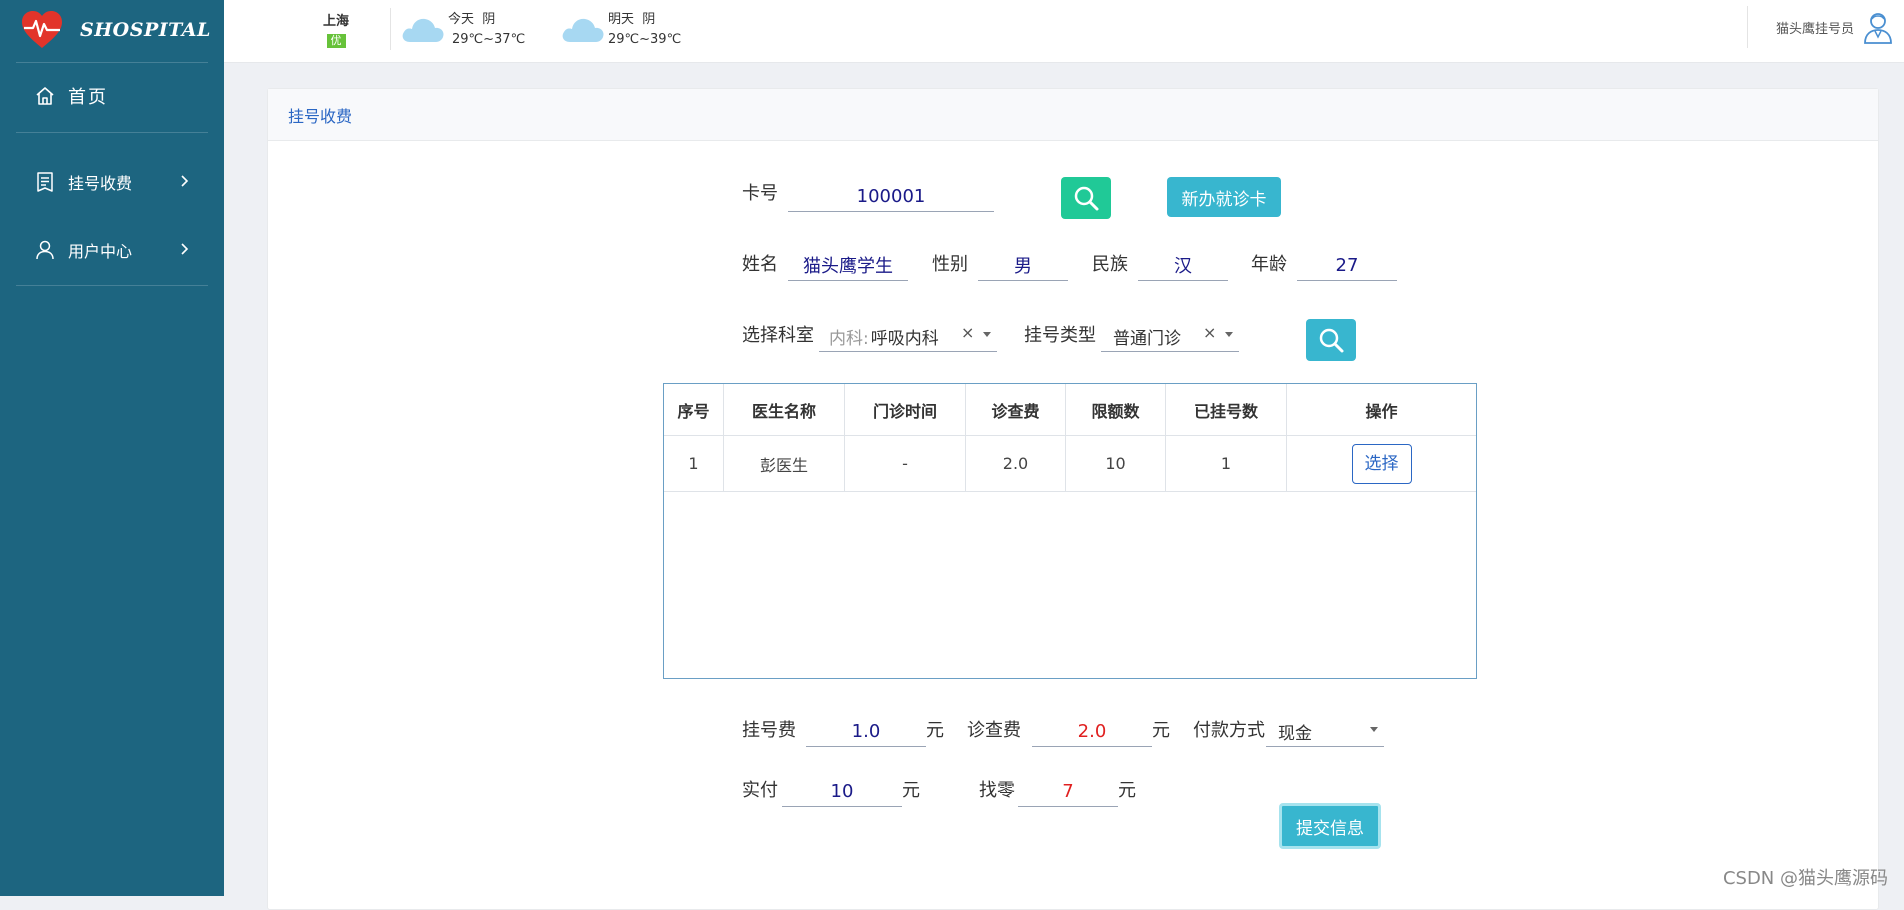 This screenshot has height=910, width=1904. Describe the element at coordinates (891, 196) in the screenshot. I see `card-number-input` at that location.